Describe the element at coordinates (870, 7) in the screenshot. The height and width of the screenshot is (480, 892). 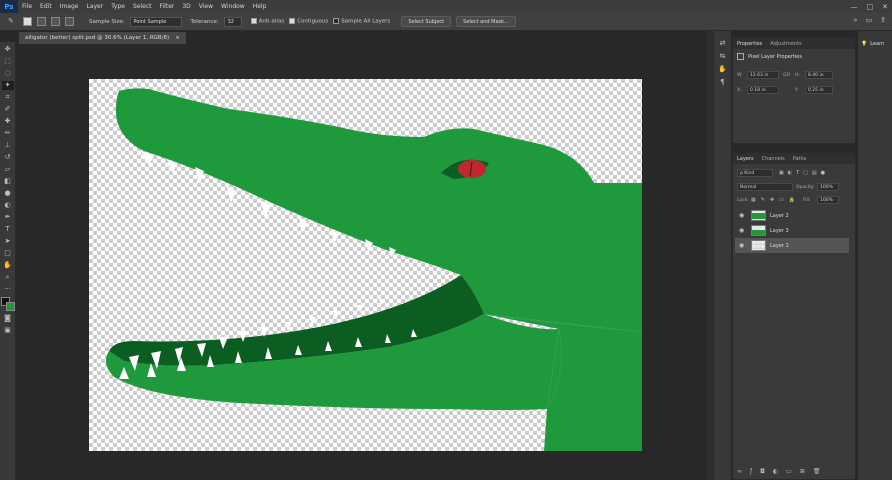
I see `maximize-icon: □` at that location.